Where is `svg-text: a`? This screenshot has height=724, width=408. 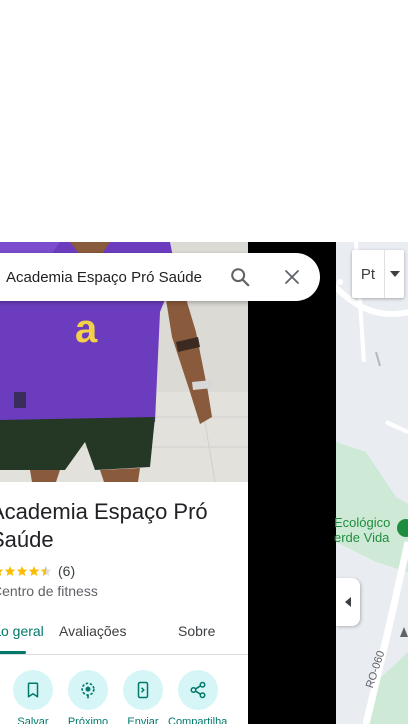 svg-text: a is located at coordinates (86, 329).